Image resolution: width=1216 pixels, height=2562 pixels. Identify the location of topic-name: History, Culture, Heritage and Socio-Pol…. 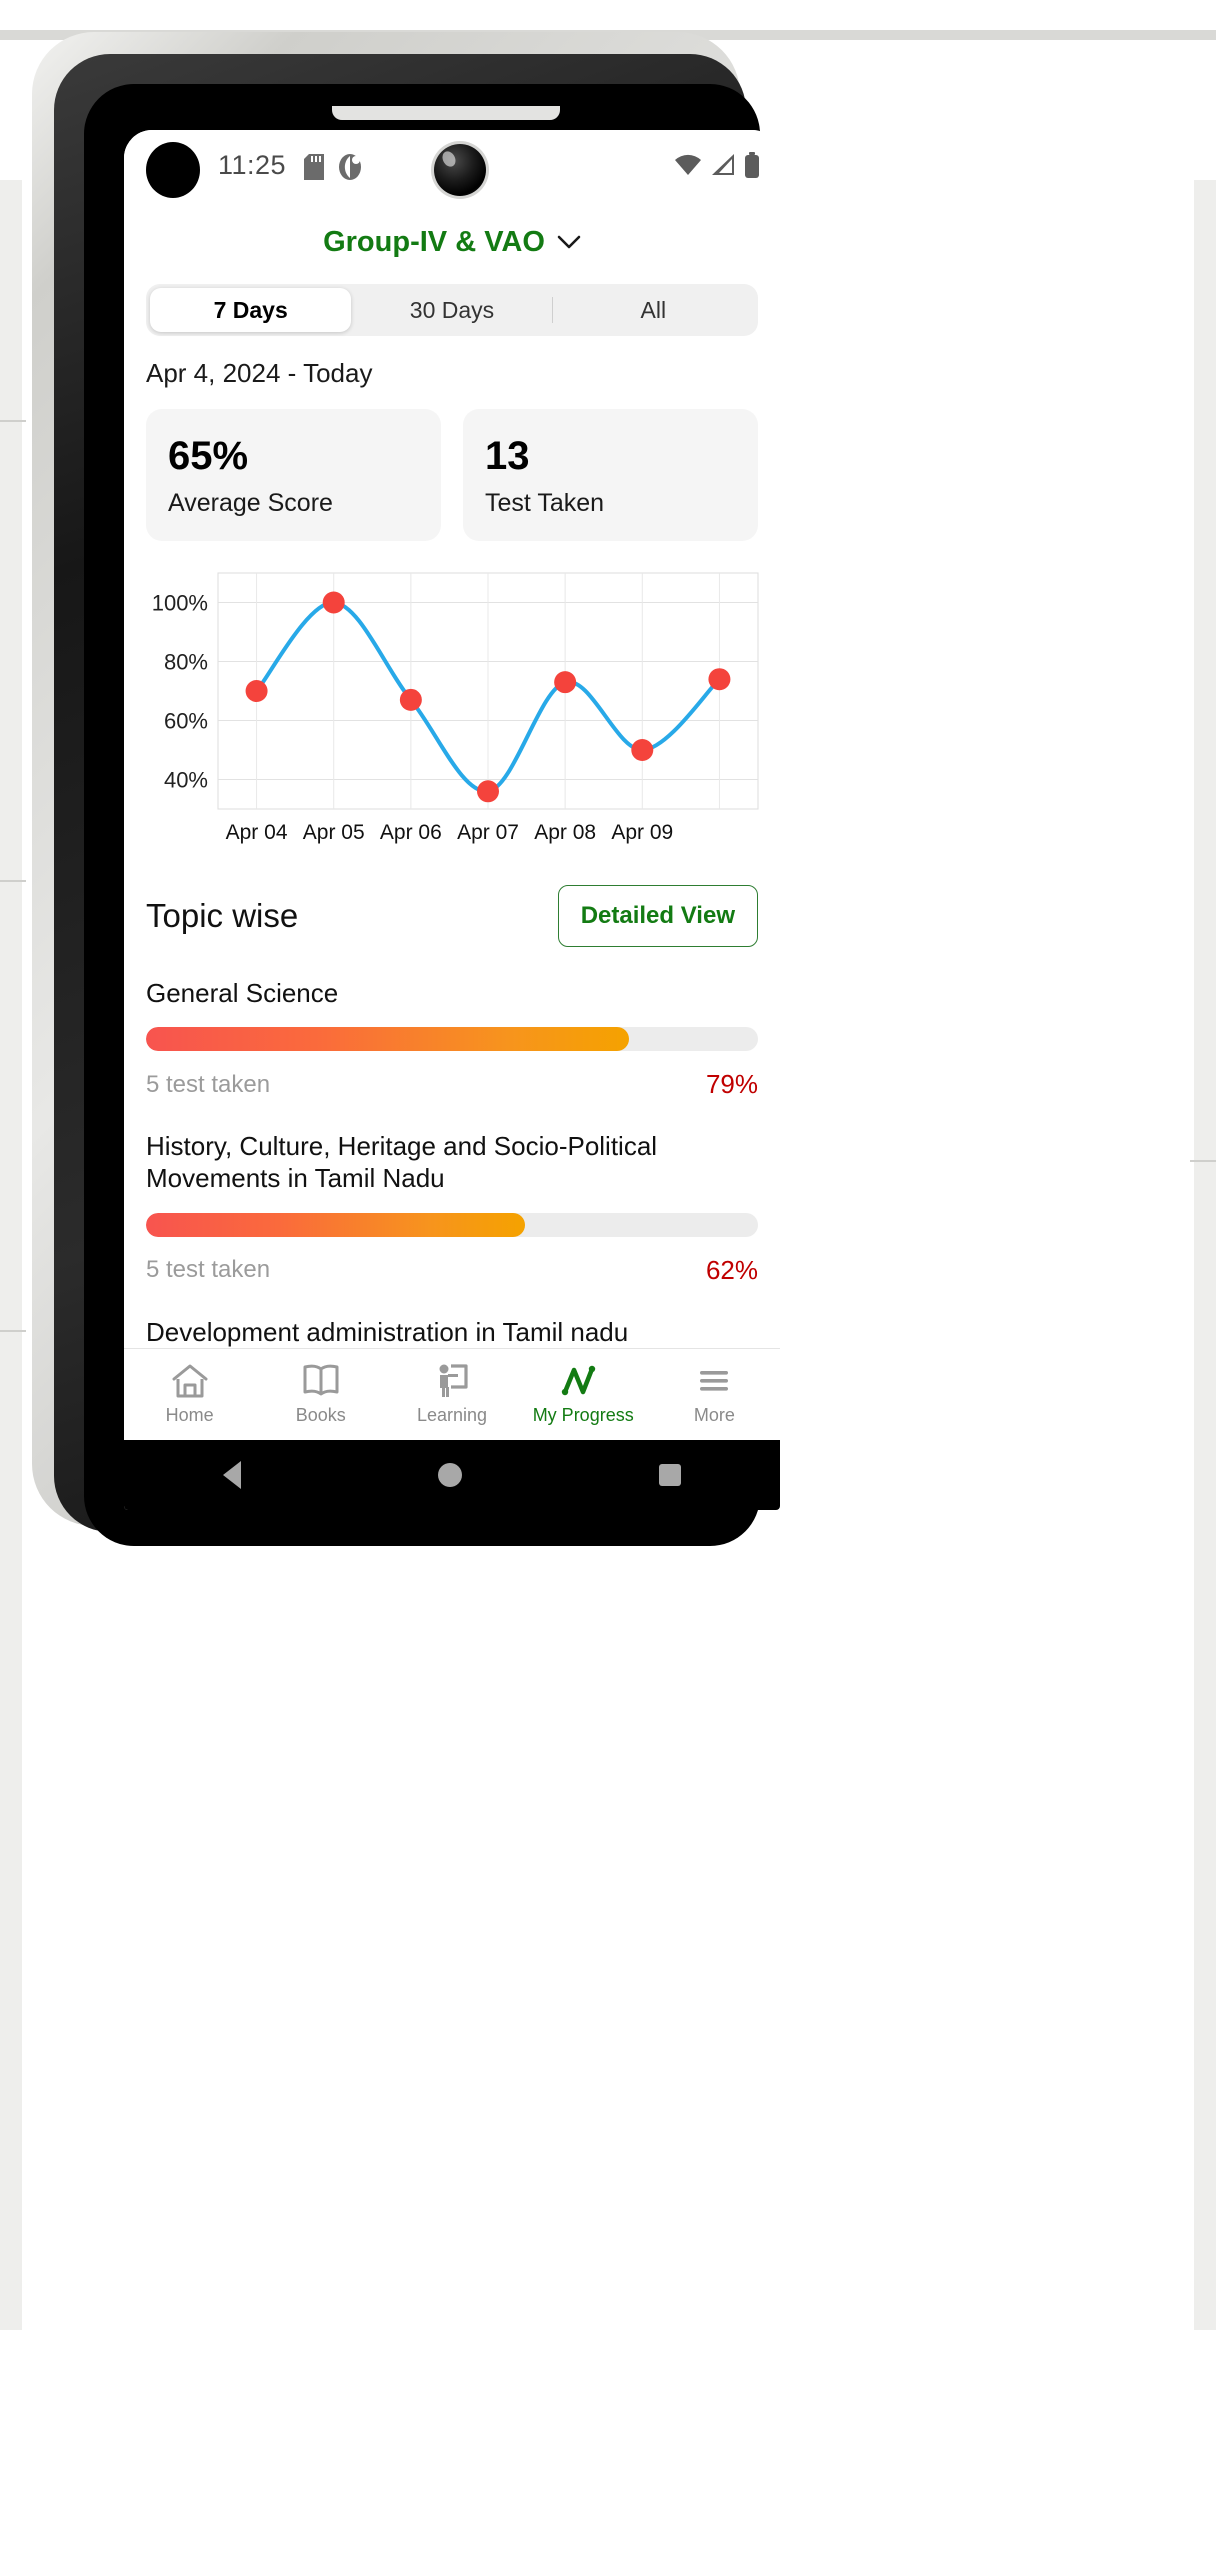
(402, 1162).